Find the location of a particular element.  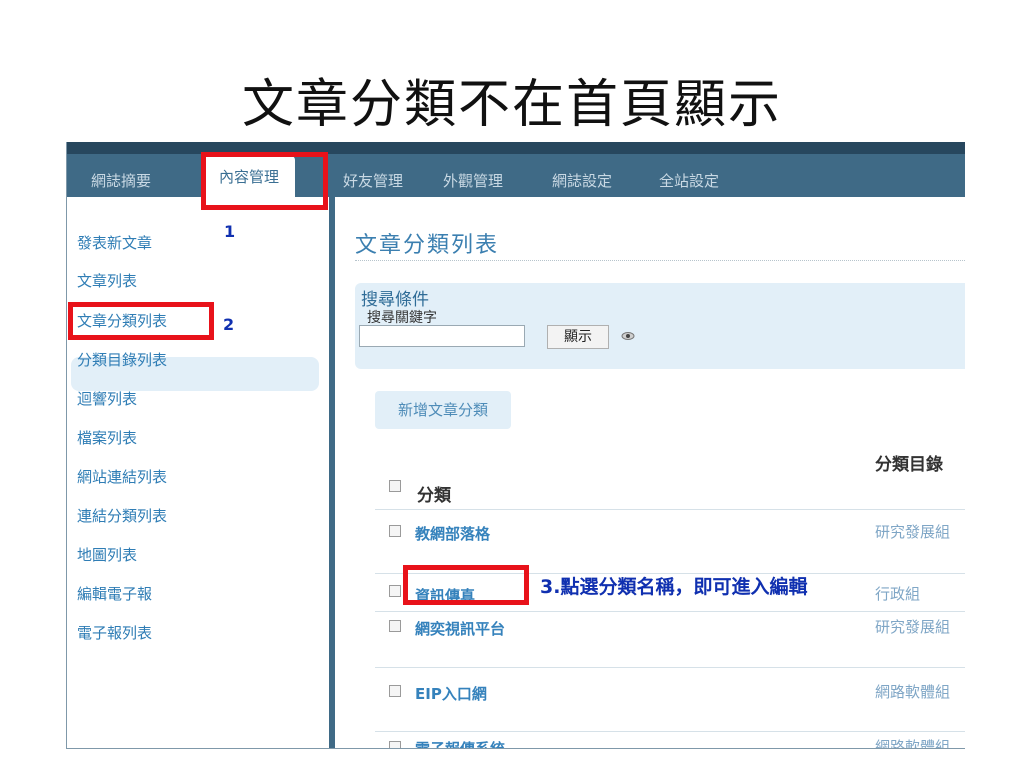

tab-site-settings: 全站設定 is located at coordinates (689, 180).